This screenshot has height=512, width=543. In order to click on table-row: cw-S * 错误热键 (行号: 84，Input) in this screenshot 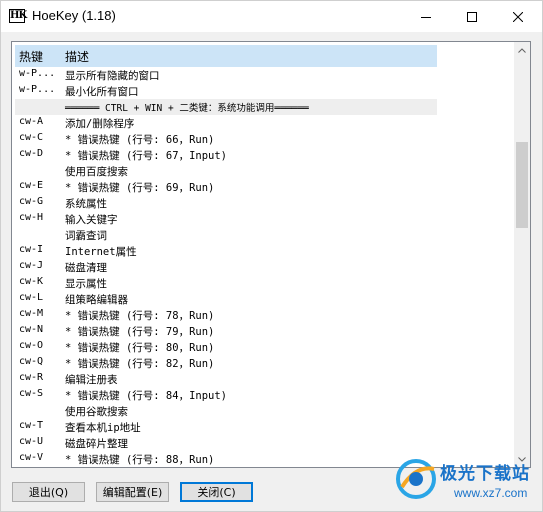, I will do `click(226, 395)`.